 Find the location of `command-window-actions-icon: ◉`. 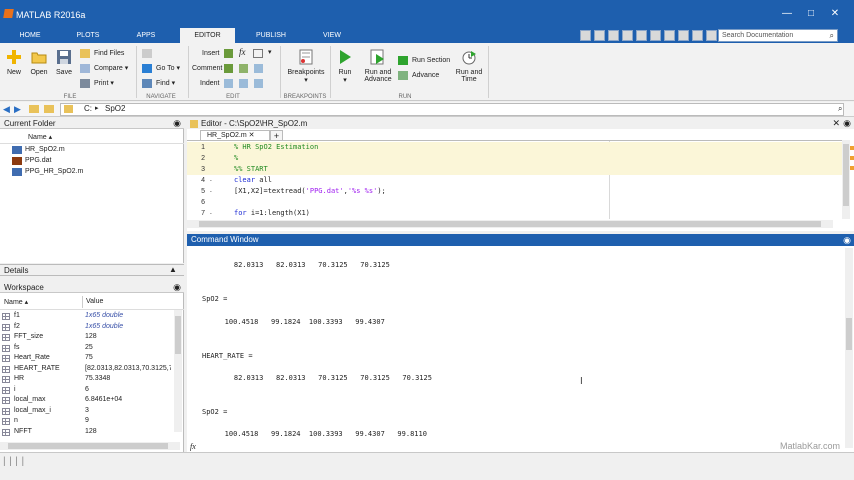

command-window-actions-icon: ◉ is located at coordinates (847, 240).